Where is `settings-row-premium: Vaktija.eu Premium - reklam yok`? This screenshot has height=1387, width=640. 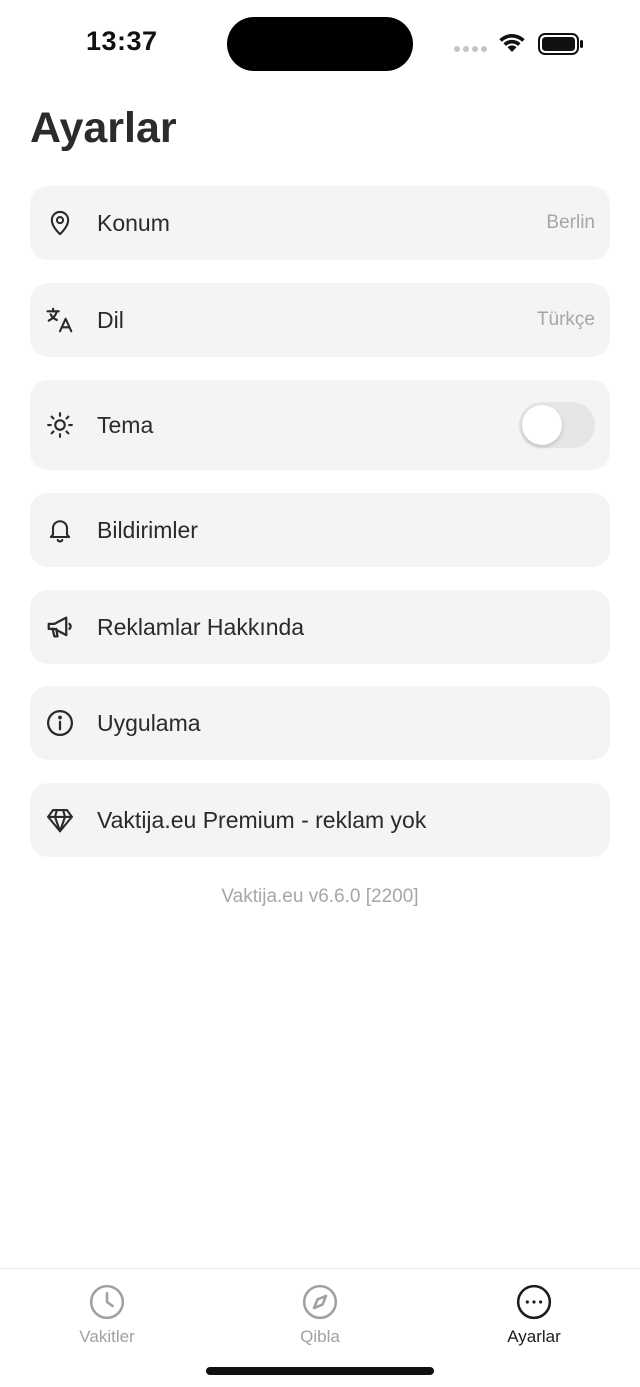 settings-row-premium: Vaktija.eu Premium - reklam yok is located at coordinates (320, 820).